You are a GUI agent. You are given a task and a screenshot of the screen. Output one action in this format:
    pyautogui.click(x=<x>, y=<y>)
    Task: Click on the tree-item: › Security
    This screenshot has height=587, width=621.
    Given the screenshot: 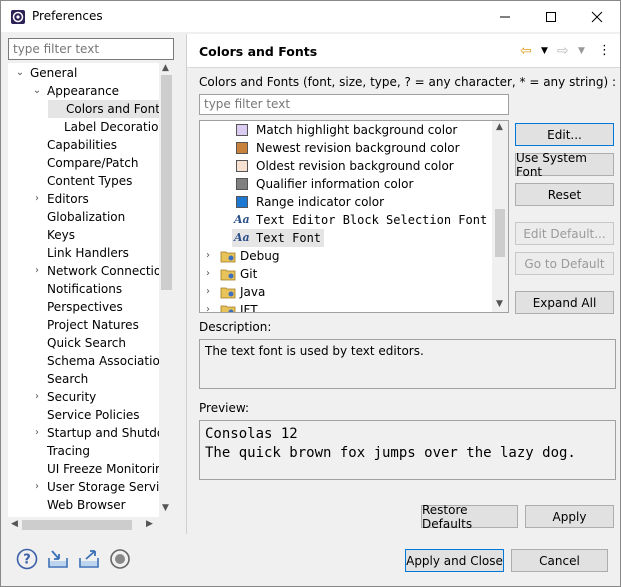 What is the action you would take?
    pyautogui.click(x=63, y=397)
    